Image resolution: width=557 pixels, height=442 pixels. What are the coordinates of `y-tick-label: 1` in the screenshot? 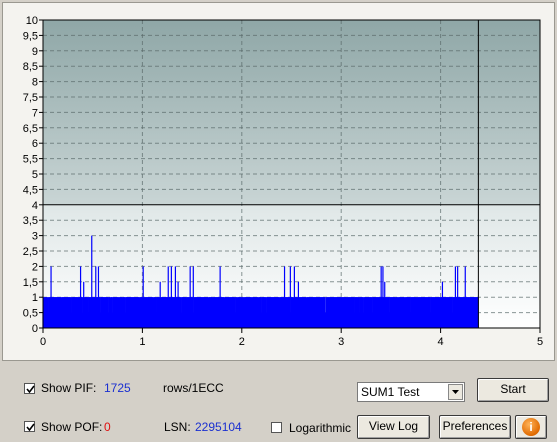 It's located at (35, 298).